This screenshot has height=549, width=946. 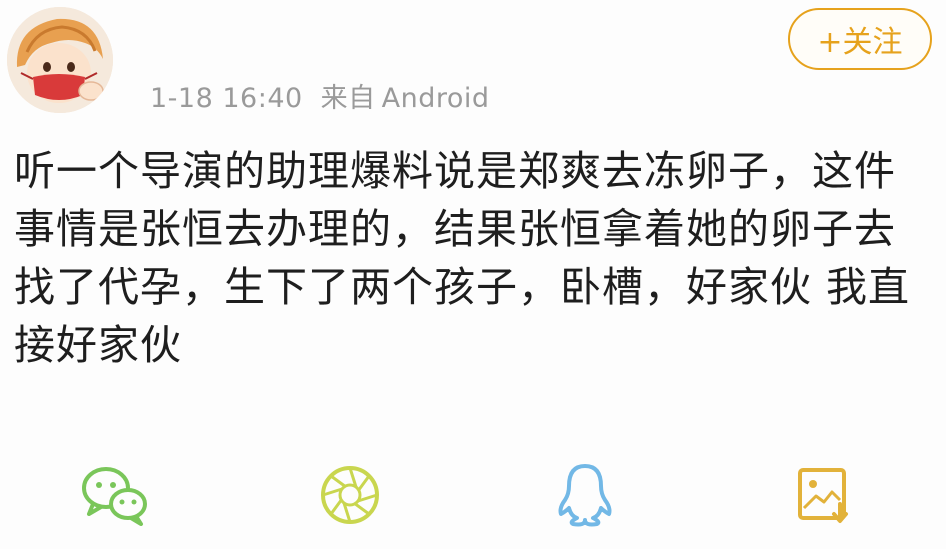 What do you see at coordinates (860, 42) in the screenshot?
I see `follow-button-label: +关注` at bounding box center [860, 42].